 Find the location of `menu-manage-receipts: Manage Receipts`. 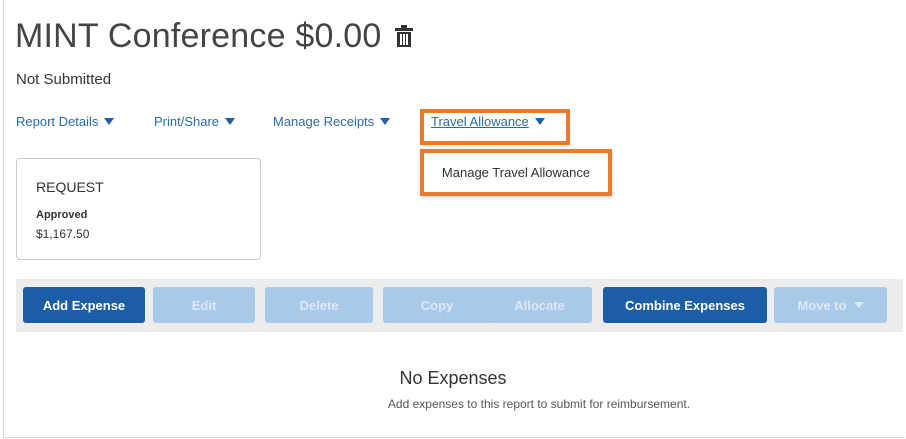

menu-manage-receipts: Manage Receipts is located at coordinates (332, 121).